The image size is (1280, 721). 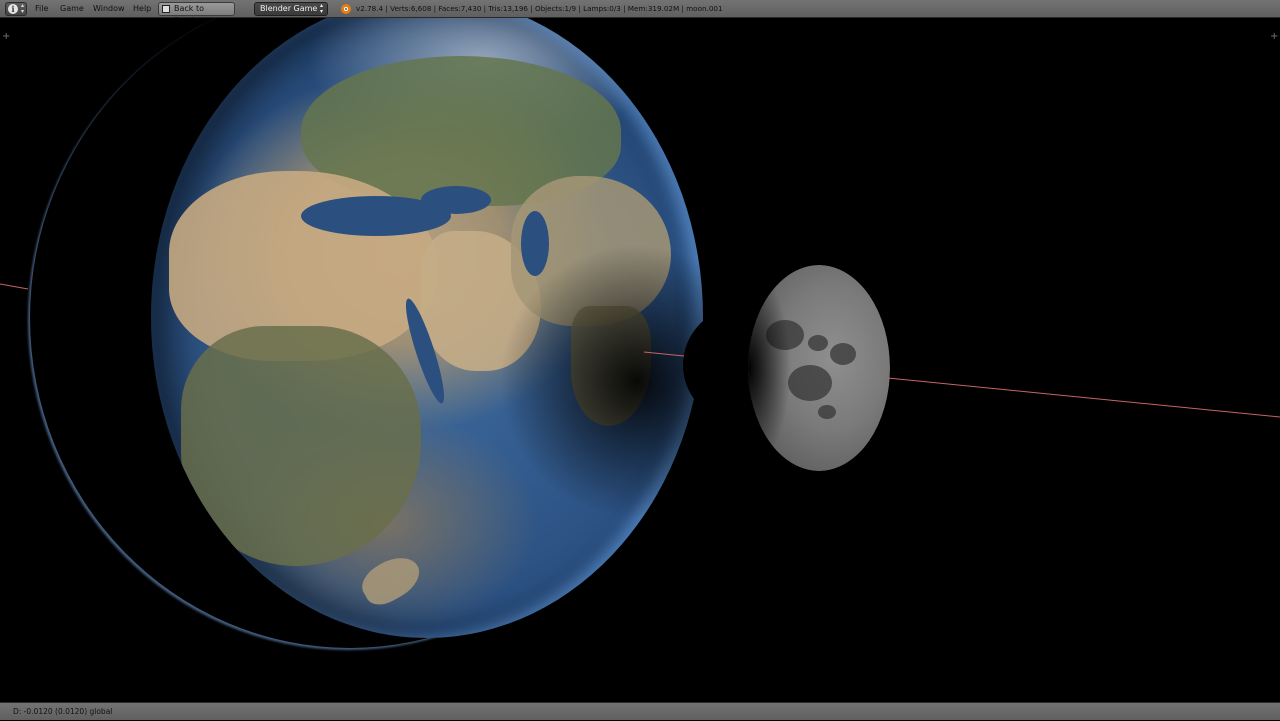 What do you see at coordinates (640, 711) in the screenshot?
I see `status-bar: D: -0.0120 (0.0120) global` at bounding box center [640, 711].